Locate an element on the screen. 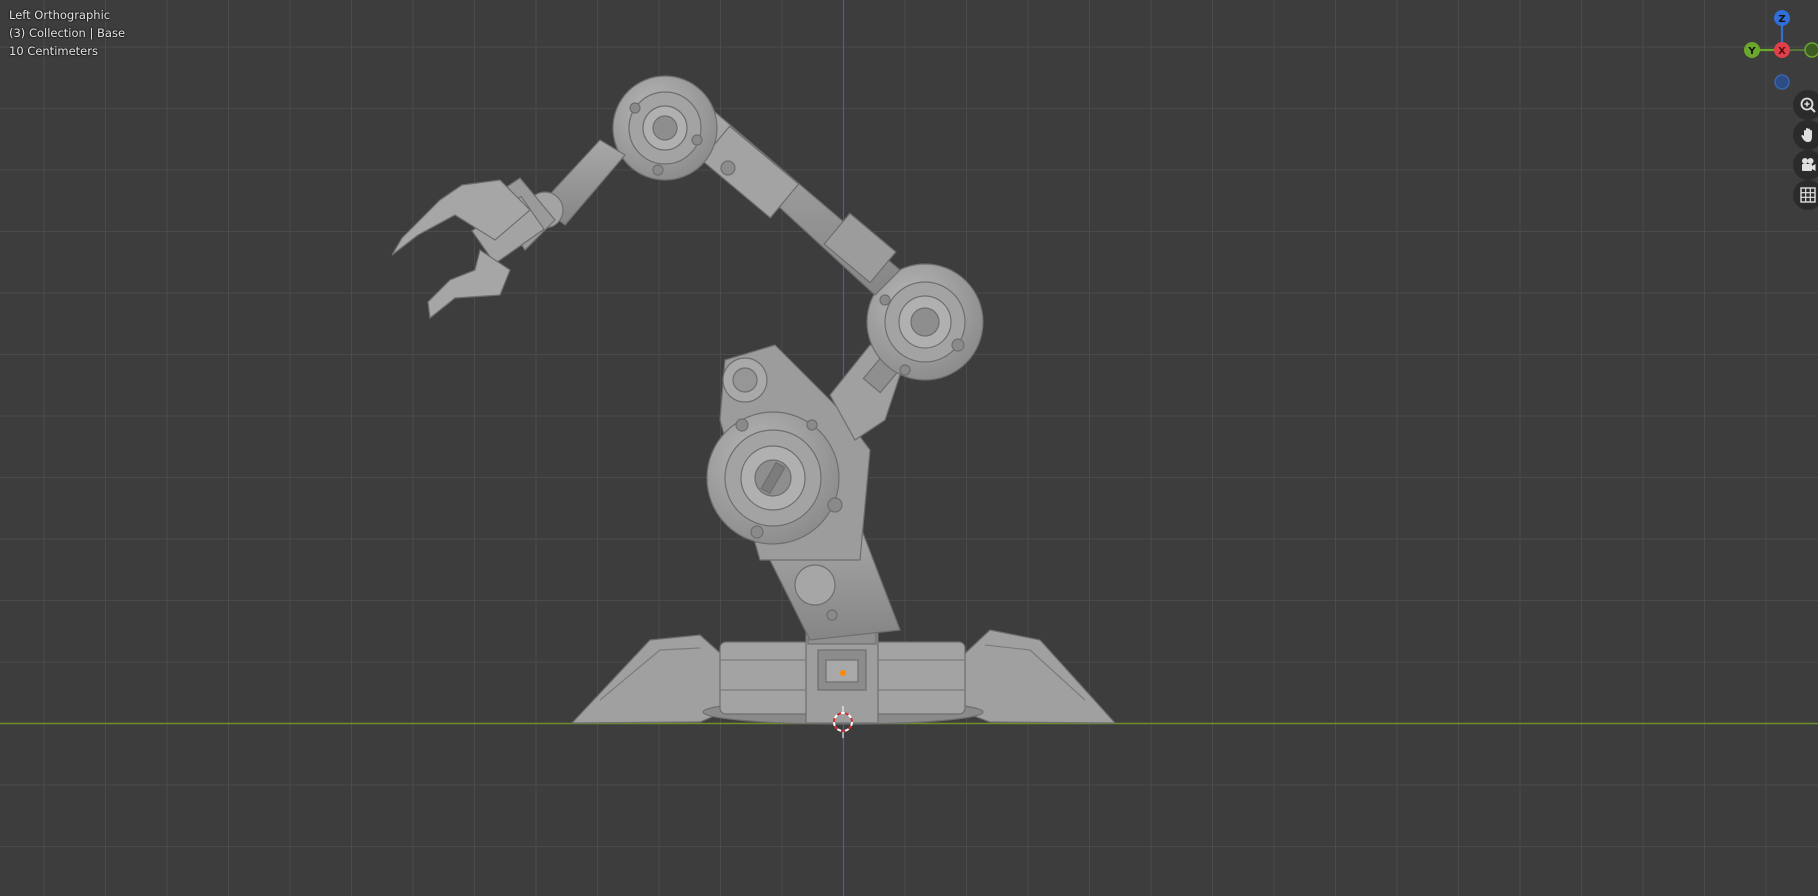 The image size is (1818, 896). zoom-icon is located at coordinates (1808, 105).